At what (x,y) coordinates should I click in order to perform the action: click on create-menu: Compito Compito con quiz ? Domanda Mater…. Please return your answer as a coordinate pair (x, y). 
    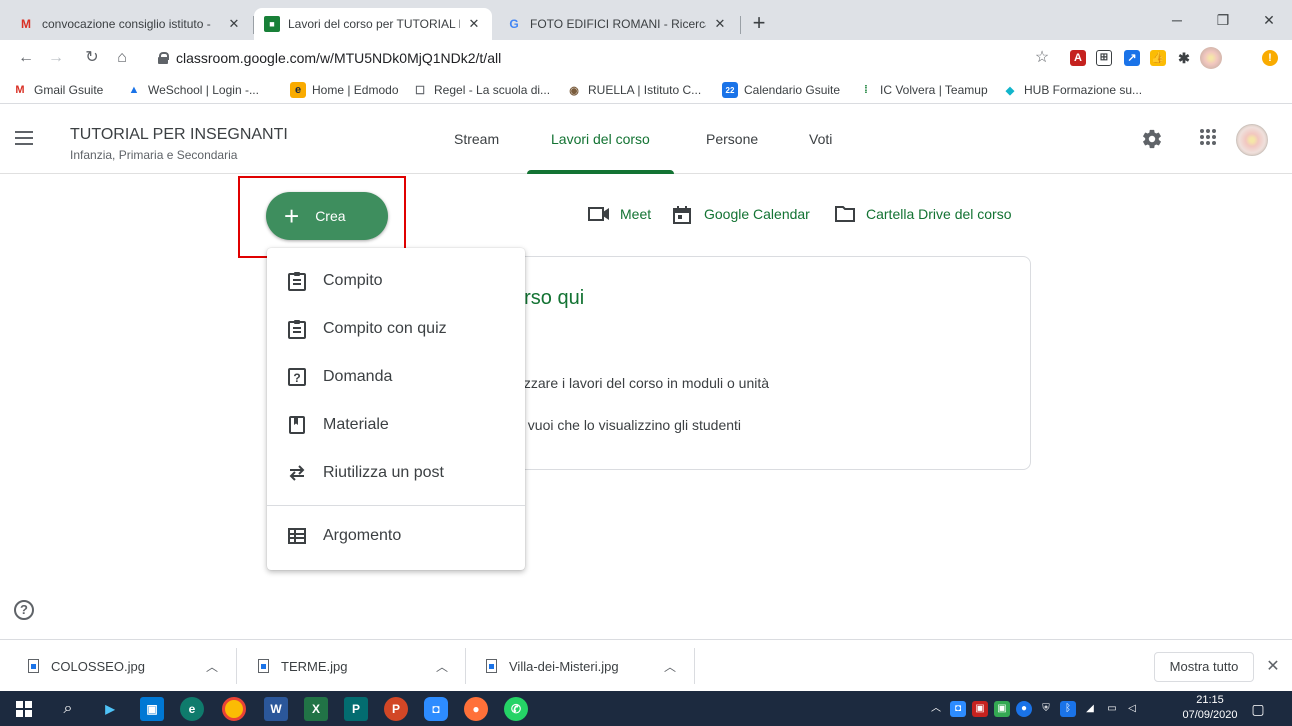
    Looking at the image, I should click on (396, 409).